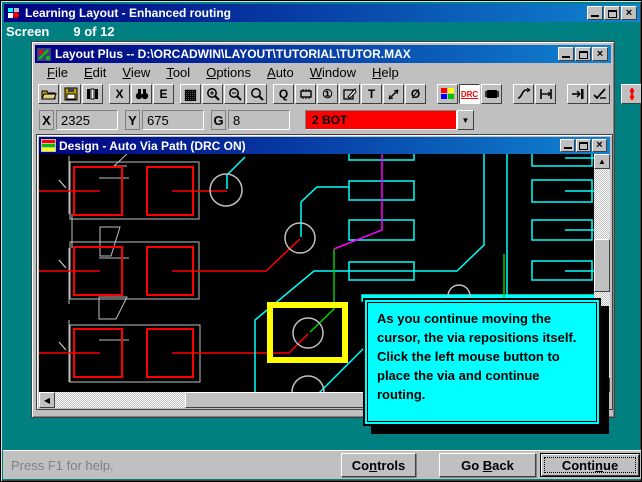 Image resolution: width=642 pixels, height=482 pixels. I want to click on edit-segment-icon, so click(545, 94).